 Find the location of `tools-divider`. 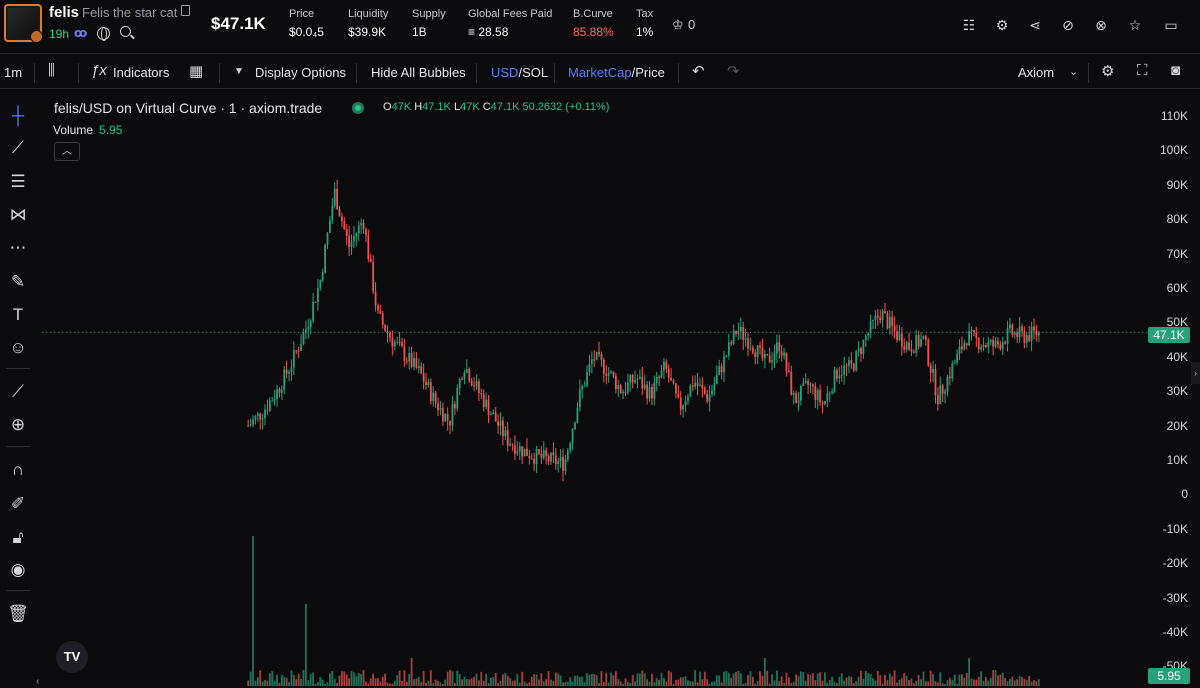

tools-divider is located at coordinates (18, 368).